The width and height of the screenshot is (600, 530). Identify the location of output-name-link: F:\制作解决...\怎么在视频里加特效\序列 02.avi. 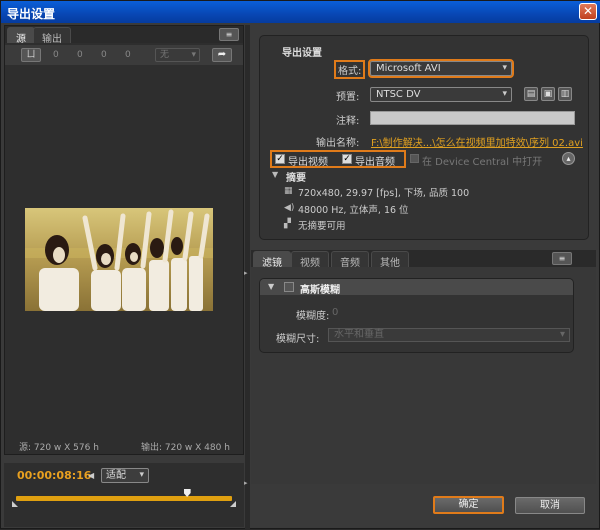
(477, 141).